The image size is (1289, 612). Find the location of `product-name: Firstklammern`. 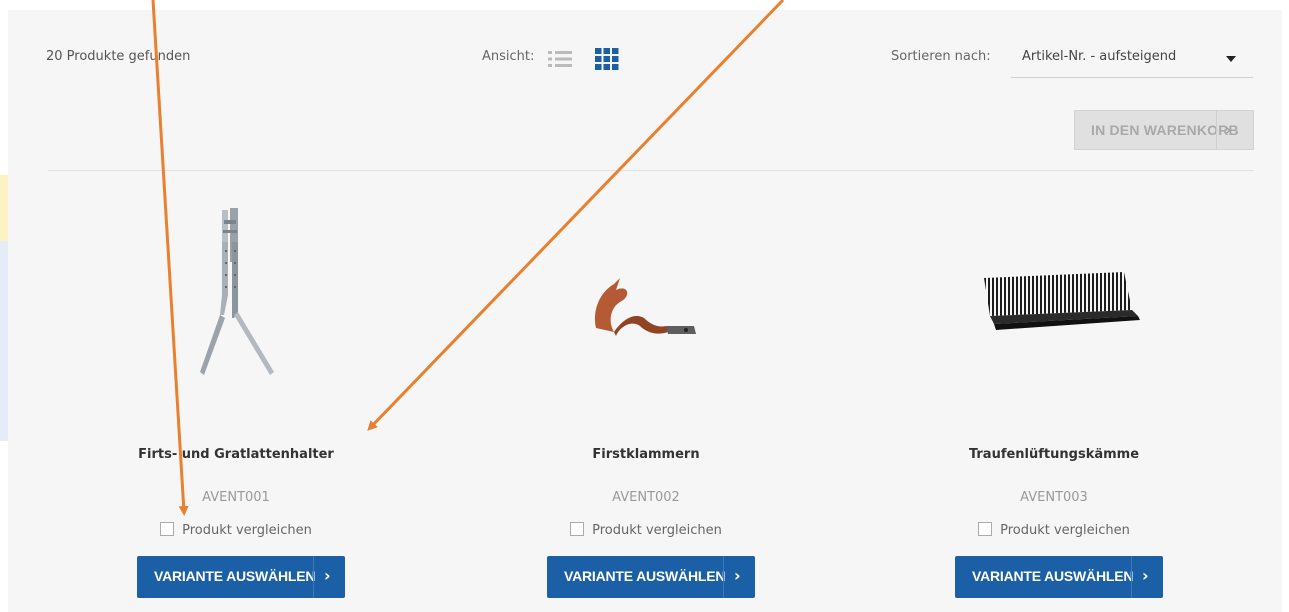

product-name: Firstklammern is located at coordinates (646, 454).